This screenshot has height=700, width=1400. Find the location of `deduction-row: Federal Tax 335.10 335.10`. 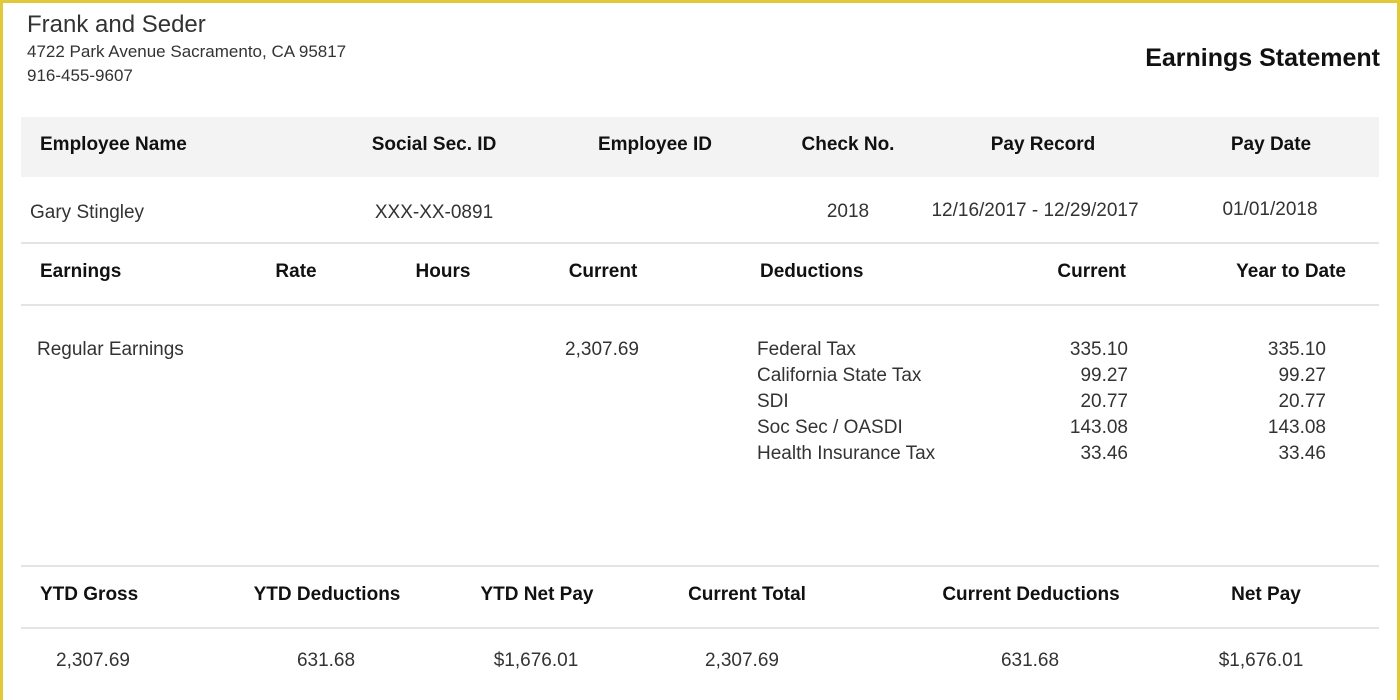

deduction-row: Federal Tax 335.10 335.10 is located at coordinates (1057, 350).